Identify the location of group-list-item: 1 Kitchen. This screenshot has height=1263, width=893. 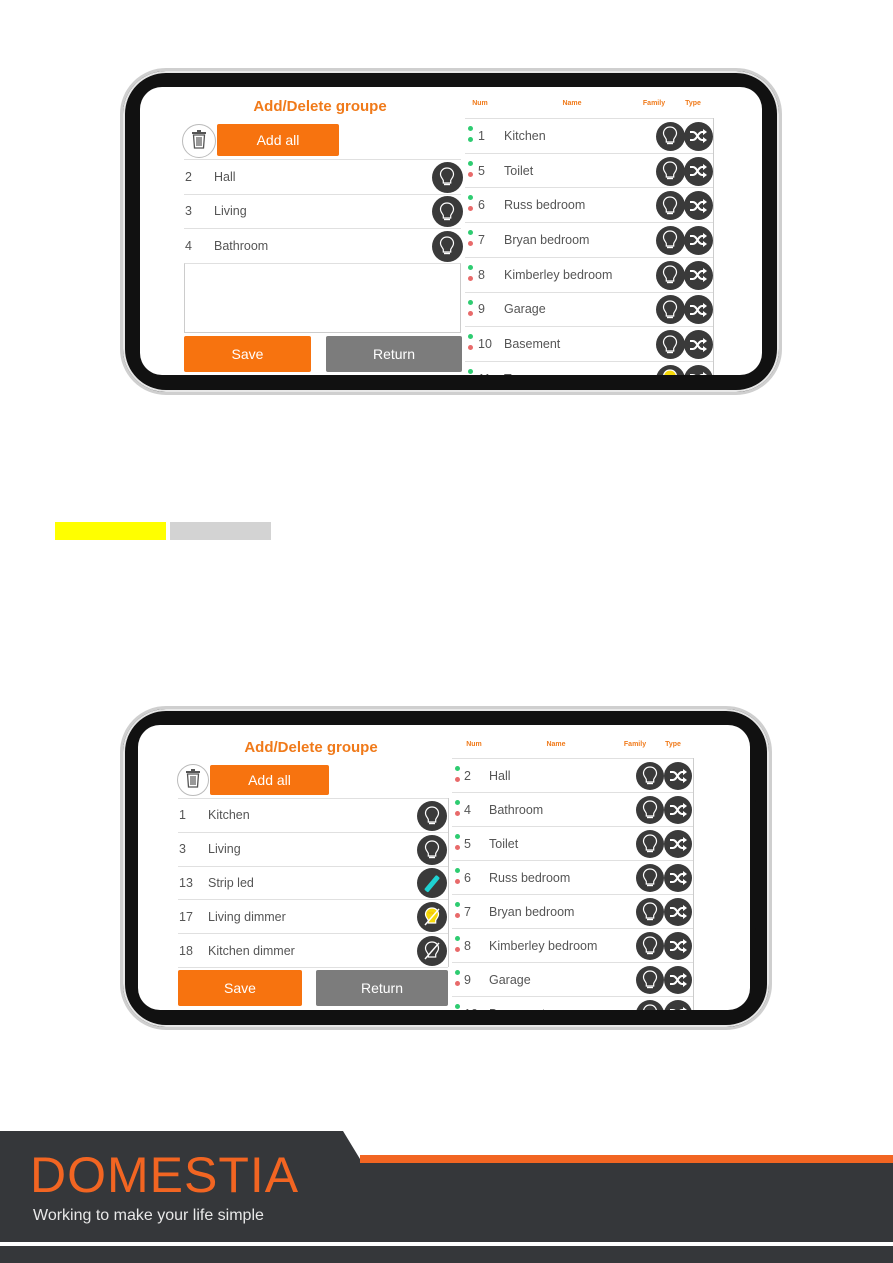
(313, 815).